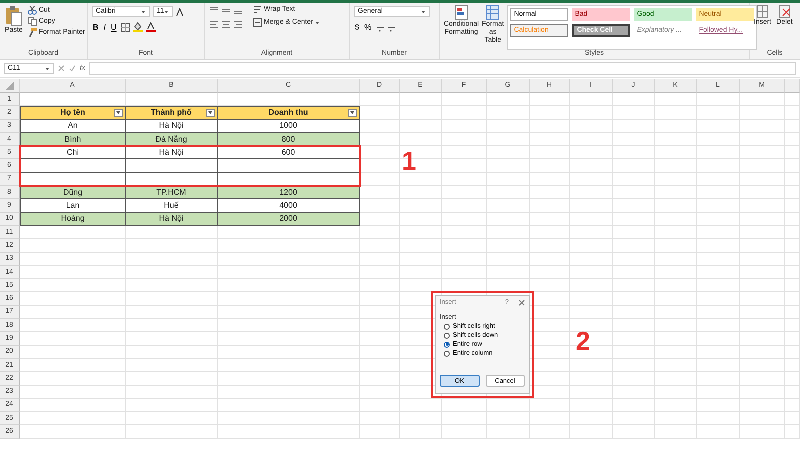 This screenshot has height=450, width=800. Describe the element at coordinates (368, 27) in the screenshot. I see `percent-button: %` at that location.